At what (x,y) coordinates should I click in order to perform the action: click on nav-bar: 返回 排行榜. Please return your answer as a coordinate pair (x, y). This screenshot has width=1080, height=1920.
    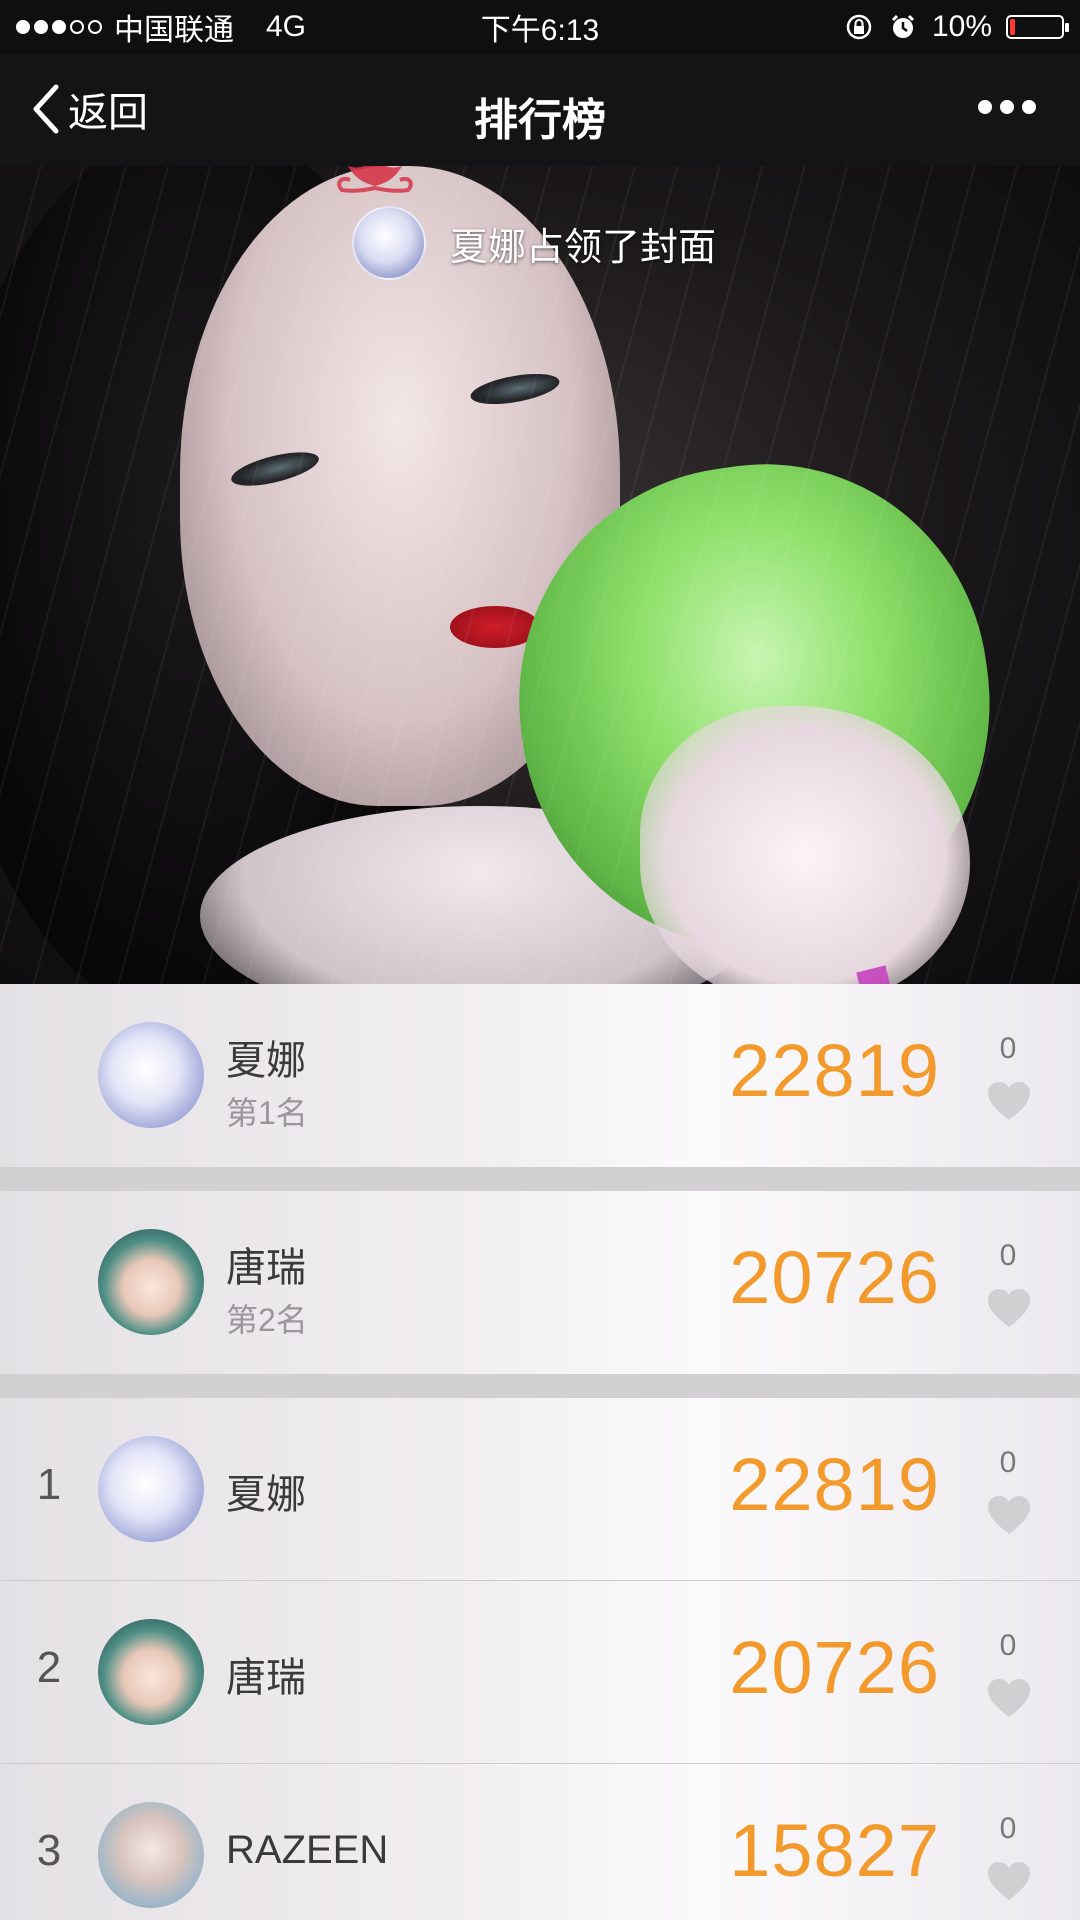
    Looking at the image, I should click on (540, 110).